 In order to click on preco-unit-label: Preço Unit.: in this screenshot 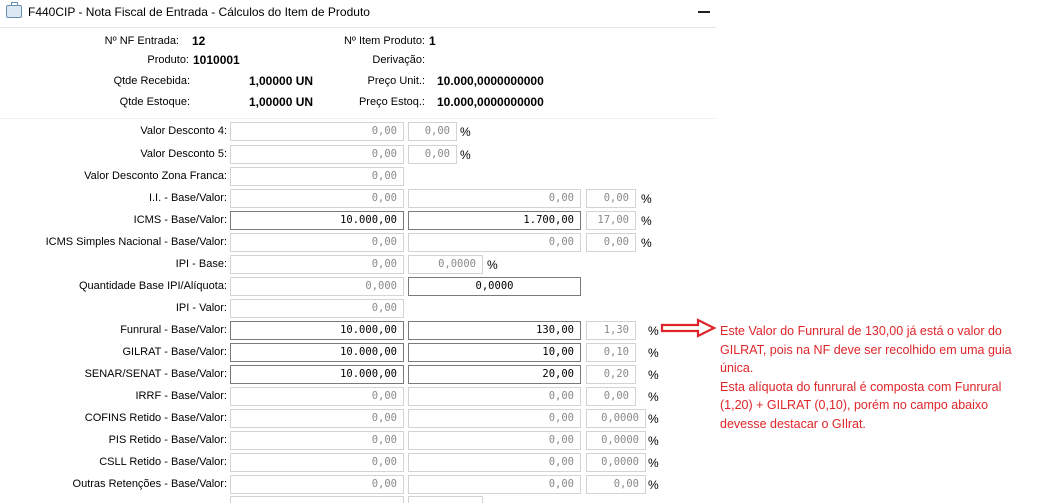, I will do `click(396, 81)`.